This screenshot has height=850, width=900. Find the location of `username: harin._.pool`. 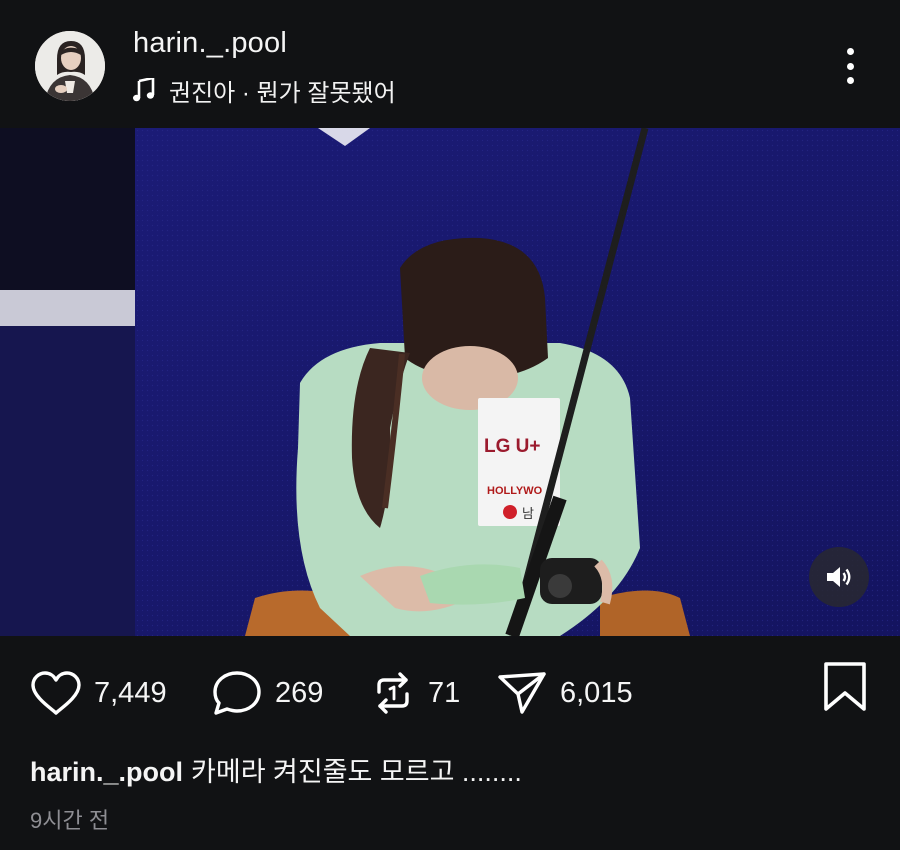

username: harin._.pool is located at coordinates (210, 43).